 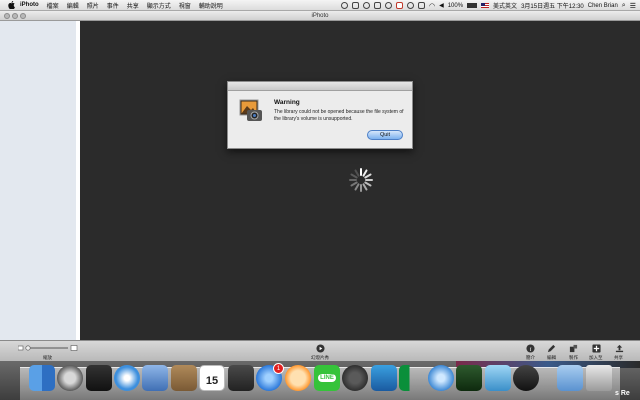 I want to click on dock-line-icon: LINE, so click(x=327, y=378).